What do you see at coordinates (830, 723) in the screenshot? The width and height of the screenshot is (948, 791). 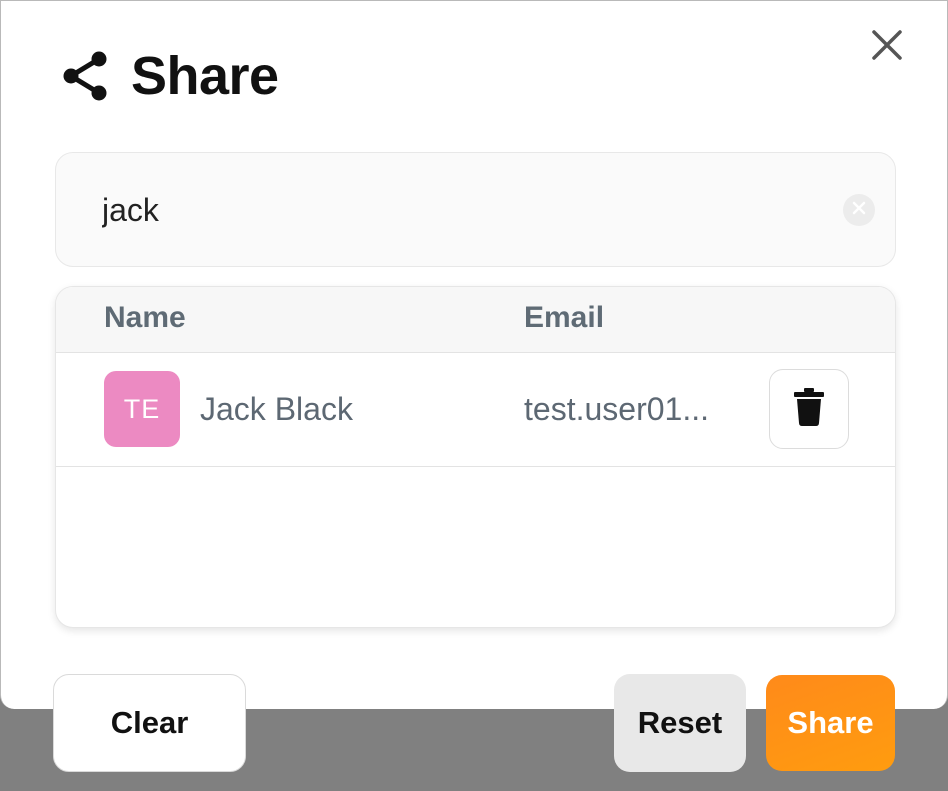 I see `share-button: Share` at bounding box center [830, 723].